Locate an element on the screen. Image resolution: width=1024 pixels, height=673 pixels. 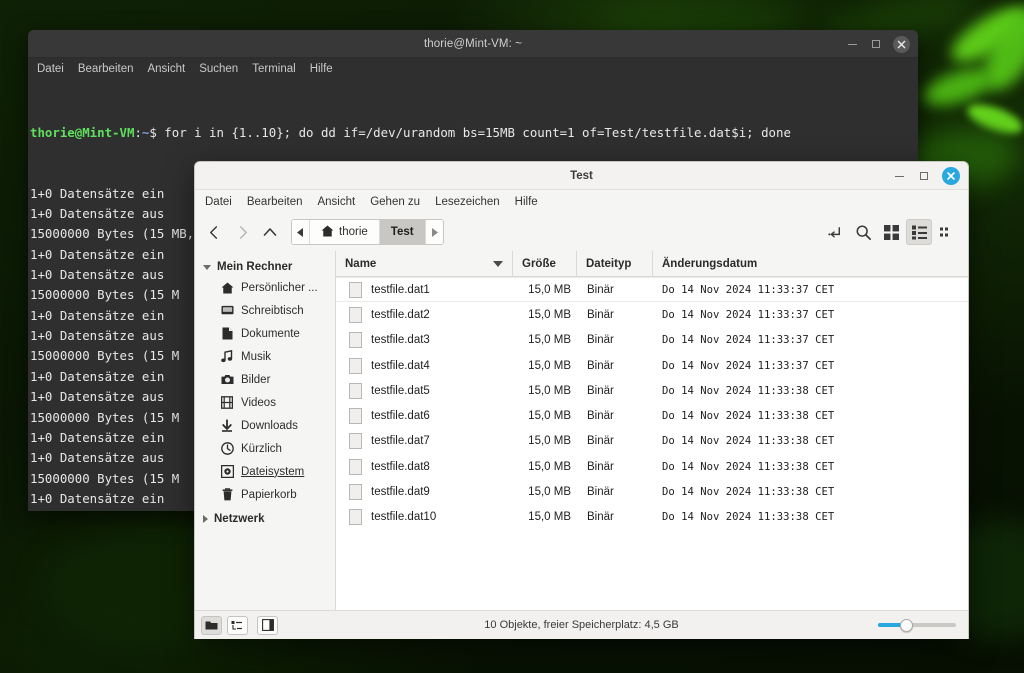
sidebar-item-dateisystem: Dateisystem is located at coordinates (265, 471).